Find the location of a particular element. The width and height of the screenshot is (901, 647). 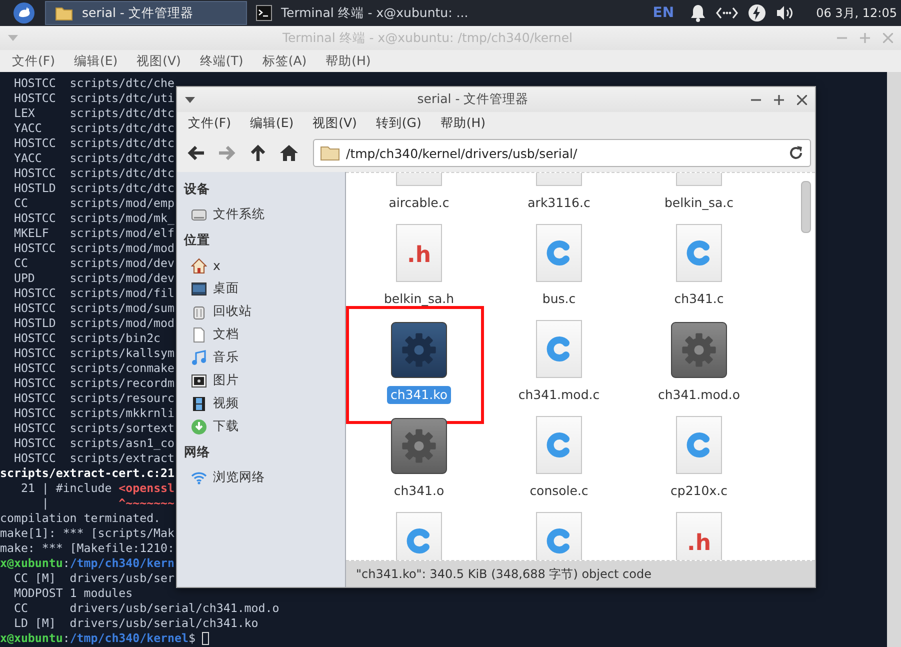

bell-icon is located at coordinates (698, 13).